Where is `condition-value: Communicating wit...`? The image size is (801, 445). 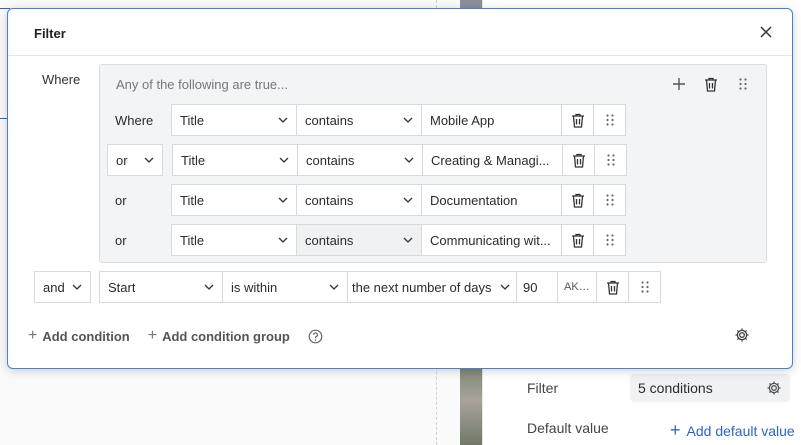 condition-value: Communicating wit... is located at coordinates (490, 240).